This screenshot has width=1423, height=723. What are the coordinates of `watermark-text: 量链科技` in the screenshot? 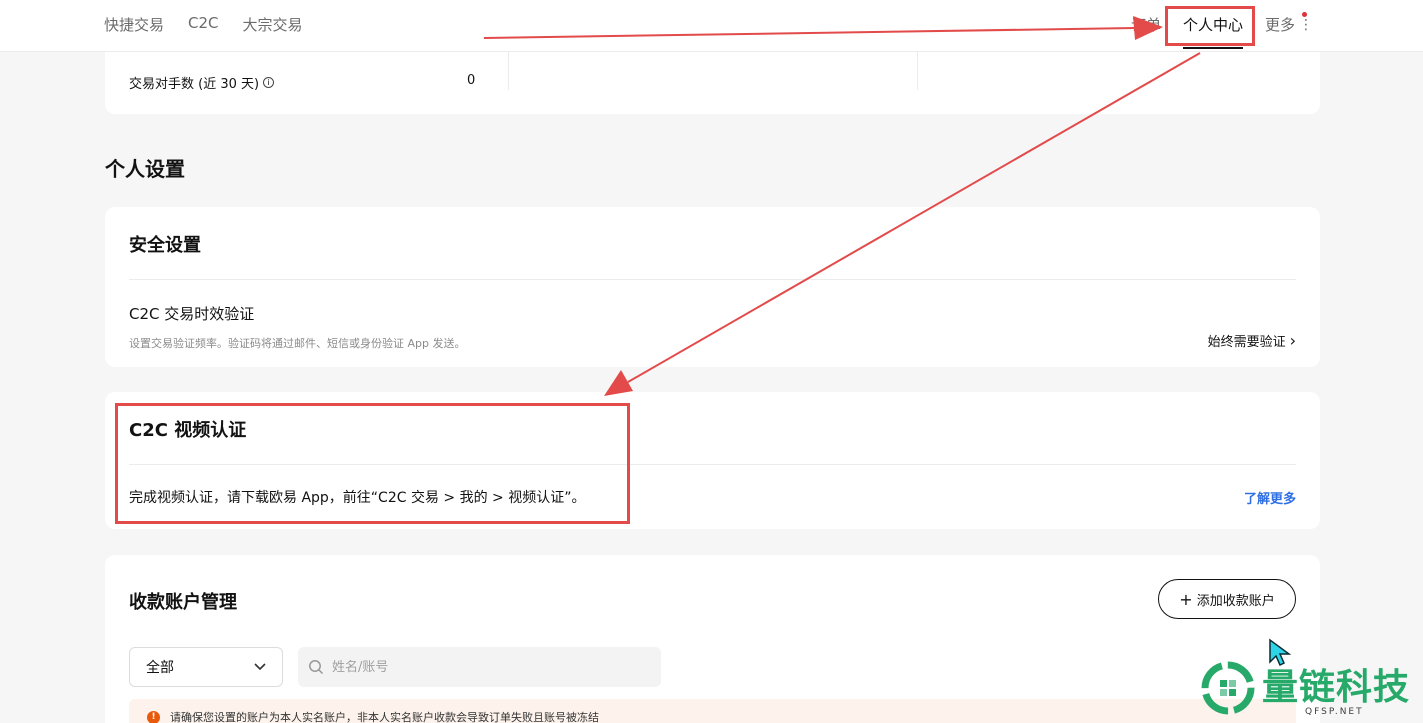 It's located at (1336, 687).